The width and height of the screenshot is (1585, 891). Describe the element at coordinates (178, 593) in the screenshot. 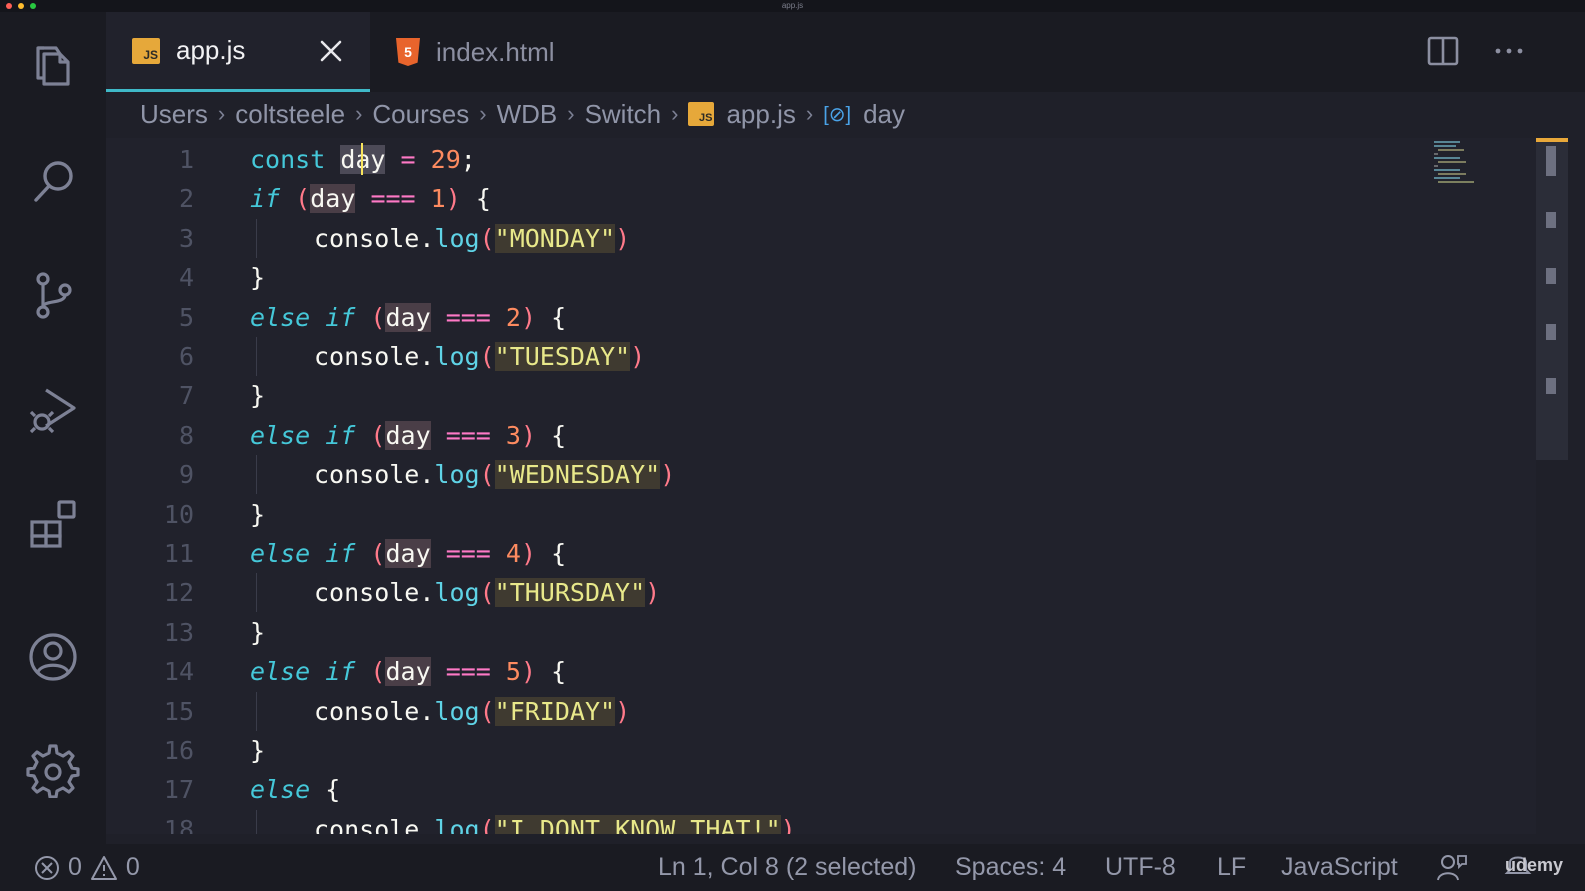

I see `line-number: 12` at that location.